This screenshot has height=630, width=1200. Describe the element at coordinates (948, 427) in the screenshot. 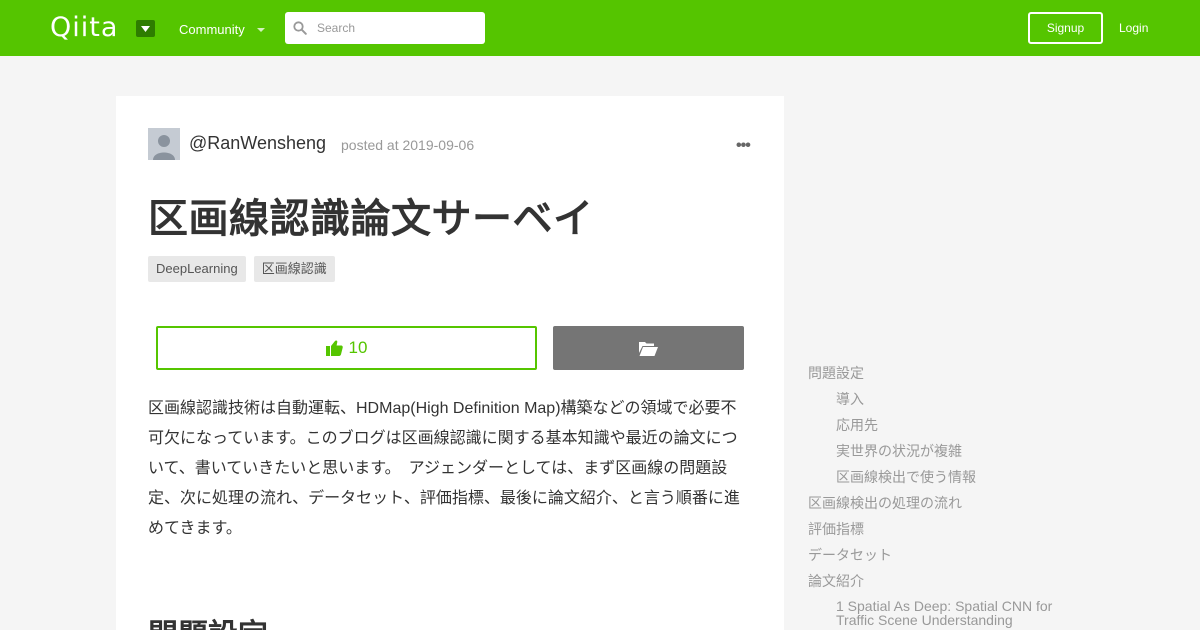

I see `toc-item: 応用先` at that location.